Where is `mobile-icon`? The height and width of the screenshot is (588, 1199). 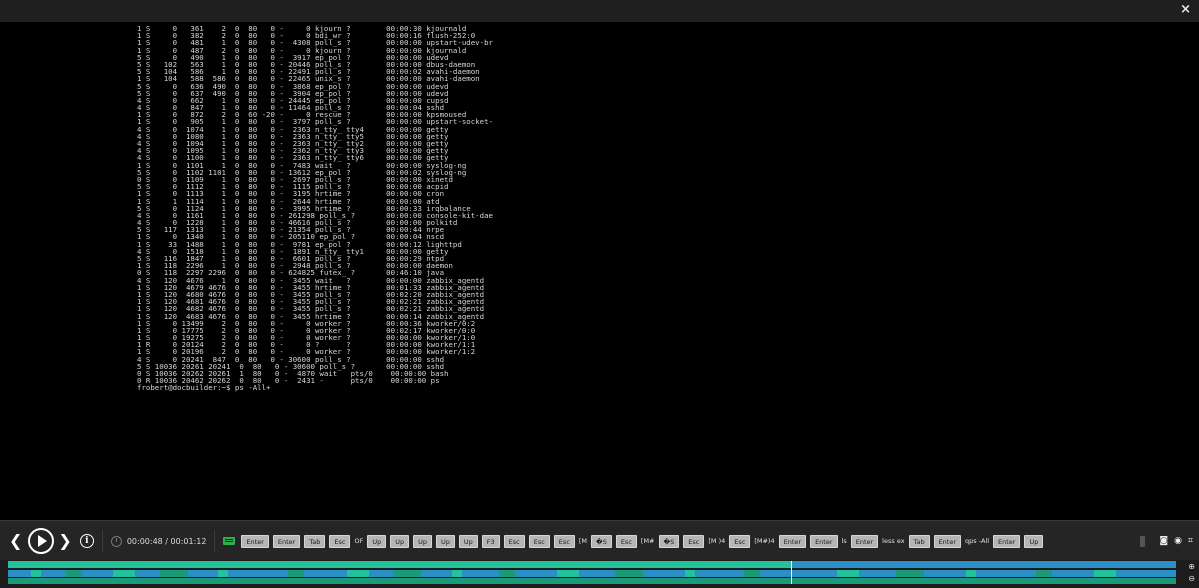
mobile-icon is located at coordinates (1143, 541).